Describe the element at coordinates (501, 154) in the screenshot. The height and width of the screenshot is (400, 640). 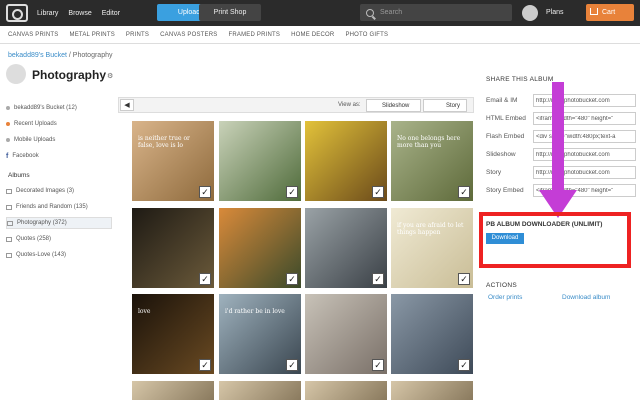
I see `share-row-label: Slideshow` at that location.